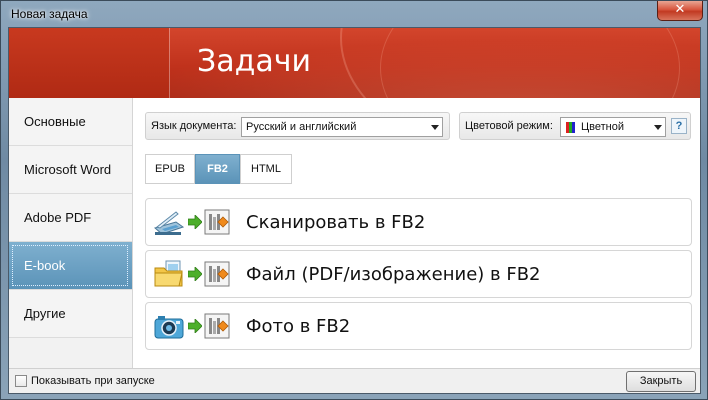 The width and height of the screenshot is (708, 400). I want to click on show-on-startup-label: Показывать при запуске, so click(93, 381).